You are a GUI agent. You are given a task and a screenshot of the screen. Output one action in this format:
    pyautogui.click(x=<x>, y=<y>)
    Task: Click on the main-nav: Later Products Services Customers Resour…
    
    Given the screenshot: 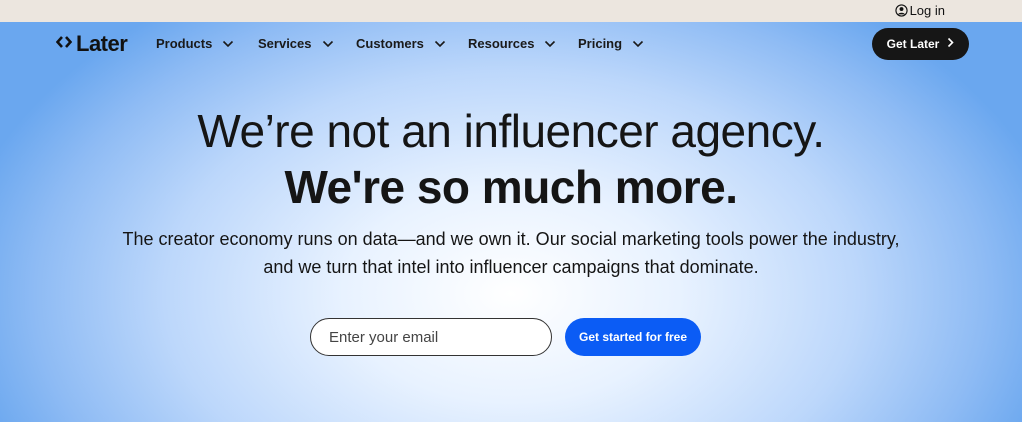 What is the action you would take?
    pyautogui.click(x=511, y=44)
    